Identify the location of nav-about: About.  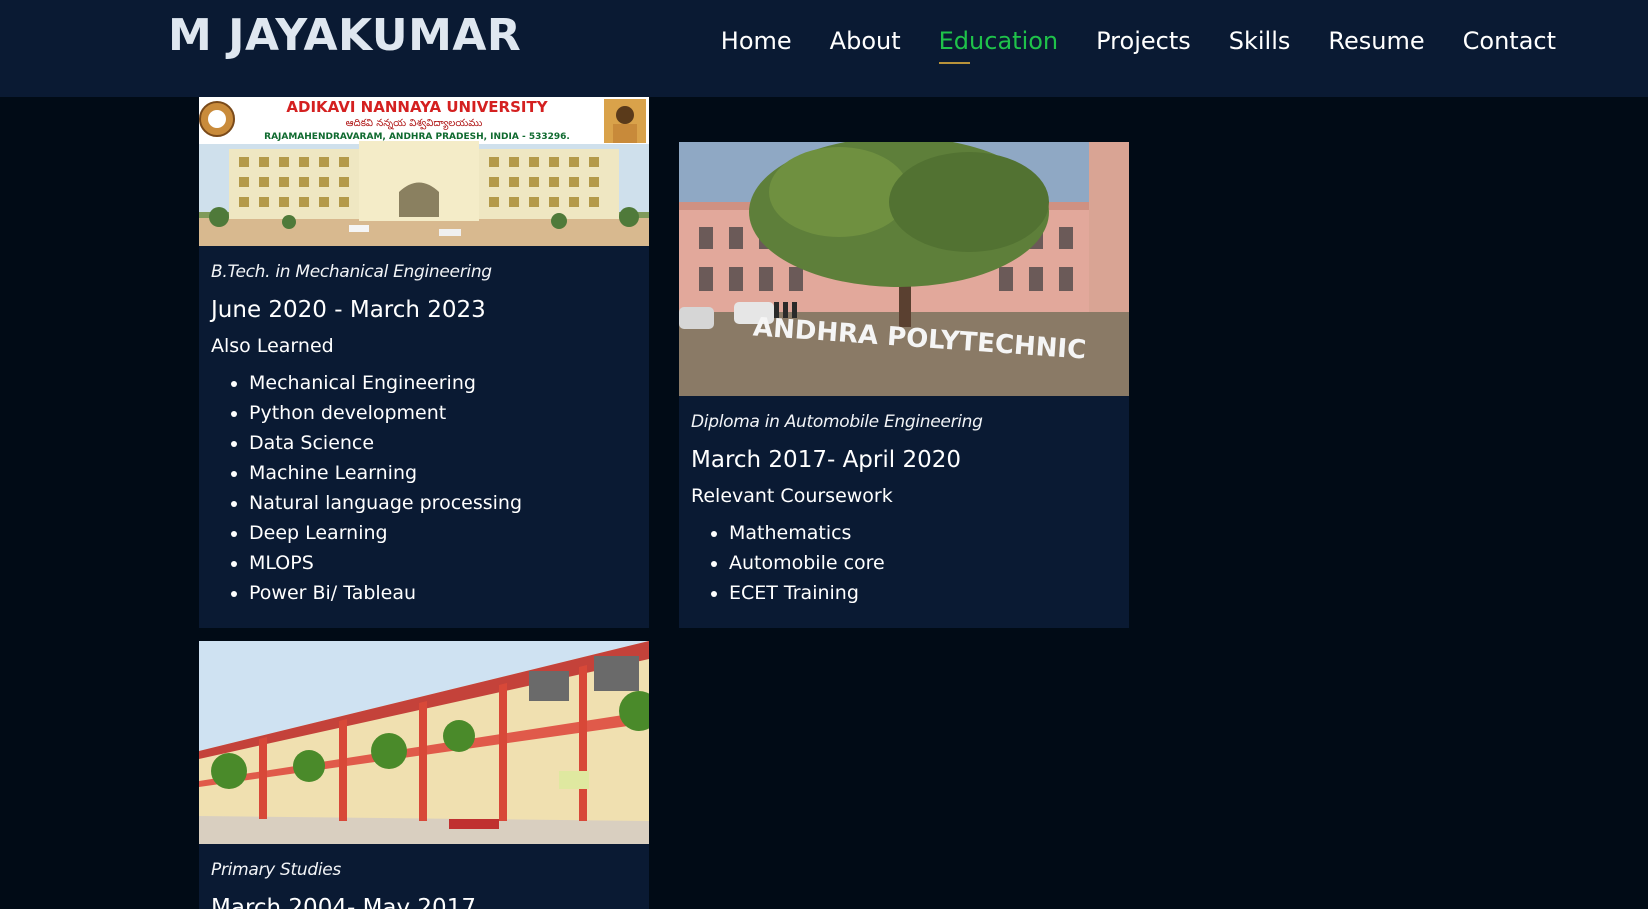
(865, 44).